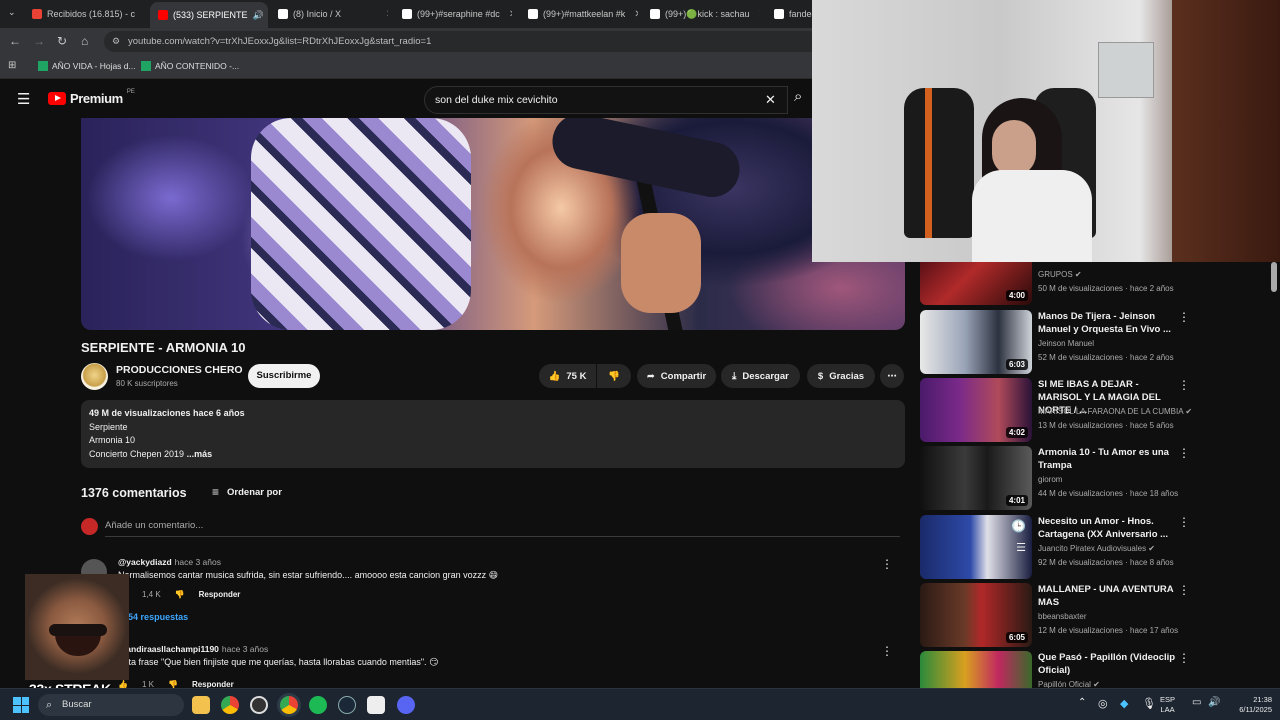 This screenshot has height=720, width=1280. I want to click on app-icon, so click(376, 705).